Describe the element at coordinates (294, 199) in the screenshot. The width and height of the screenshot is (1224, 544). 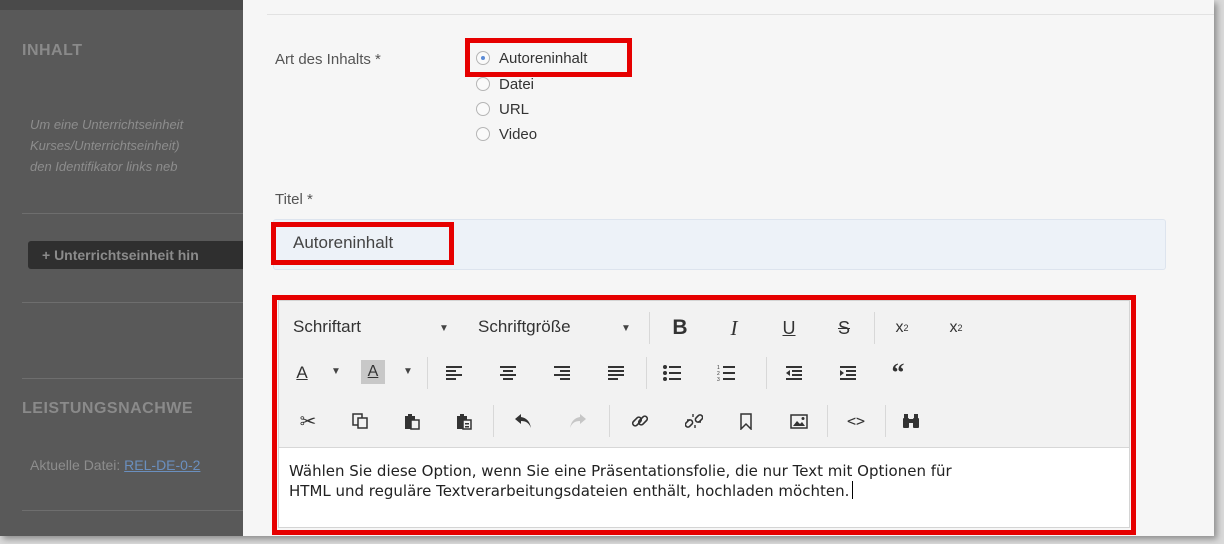
I see `title-label: Titel *` at that location.